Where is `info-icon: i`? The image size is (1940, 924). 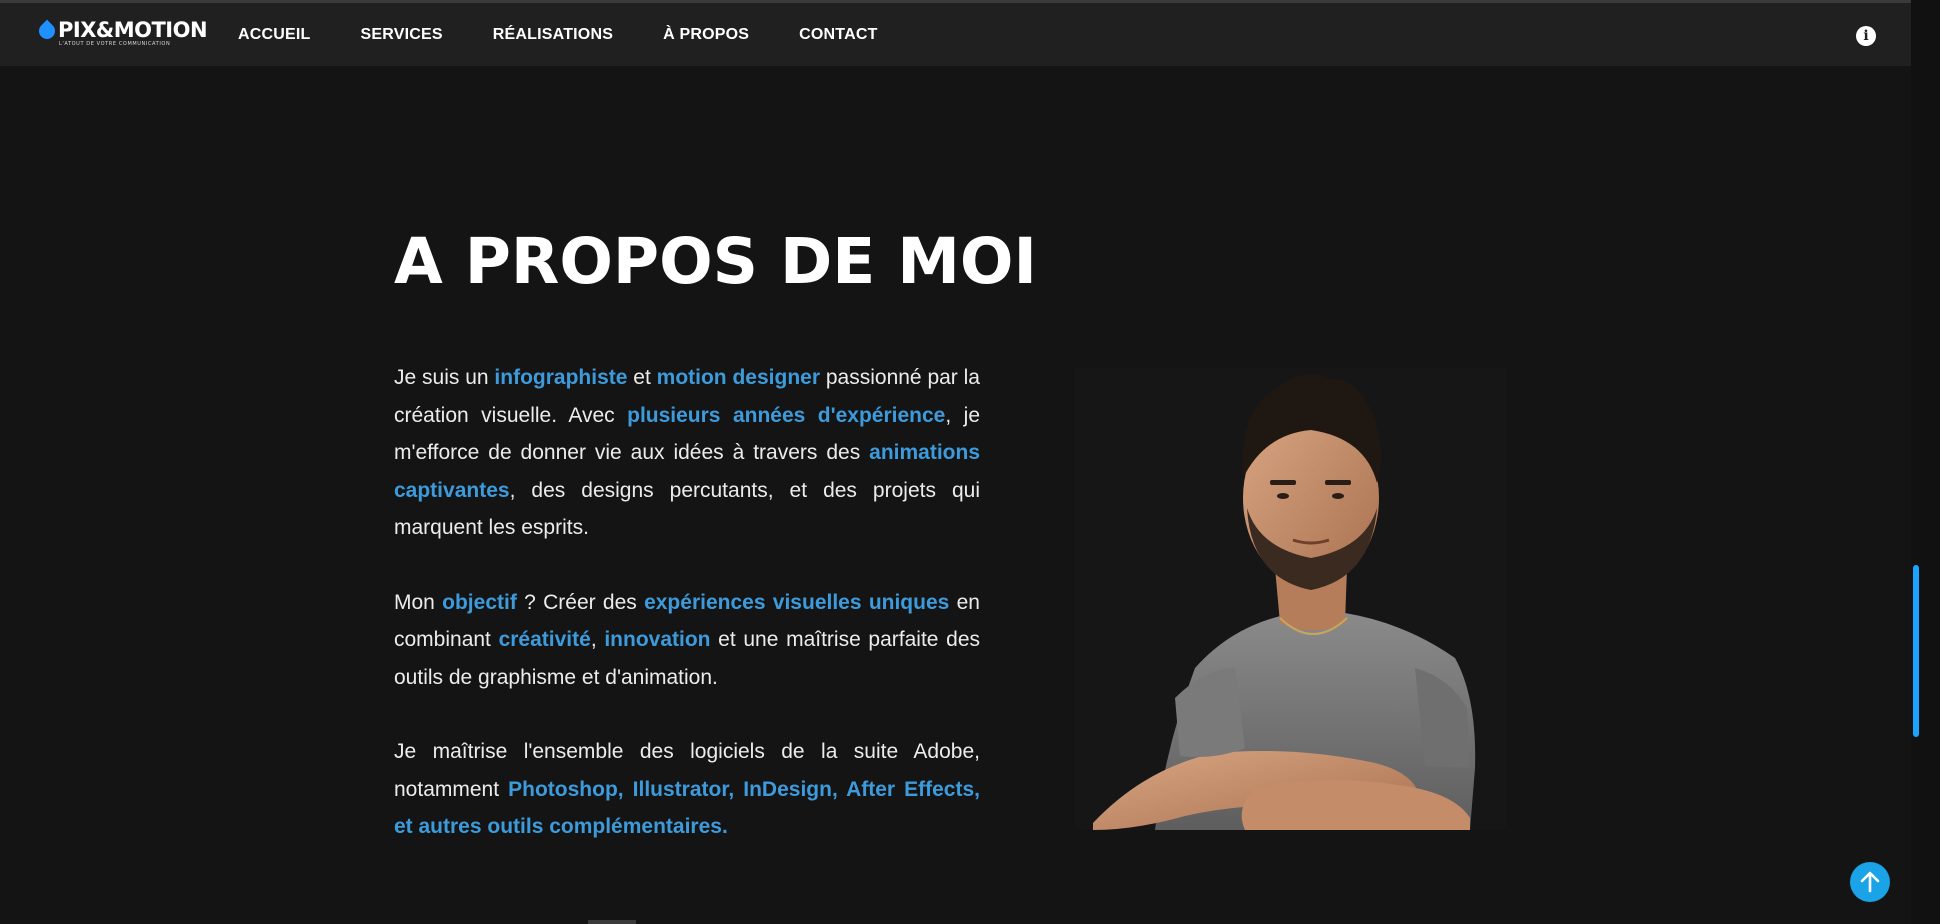
info-icon: i is located at coordinates (1866, 36).